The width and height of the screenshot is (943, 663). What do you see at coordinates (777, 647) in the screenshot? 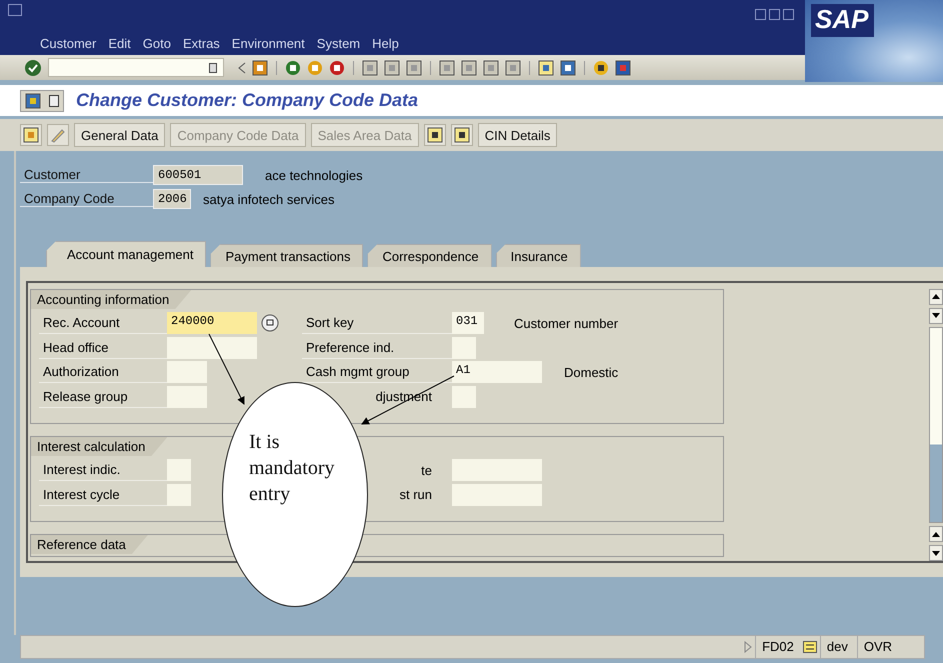
I see `transaction-code: FD02` at bounding box center [777, 647].